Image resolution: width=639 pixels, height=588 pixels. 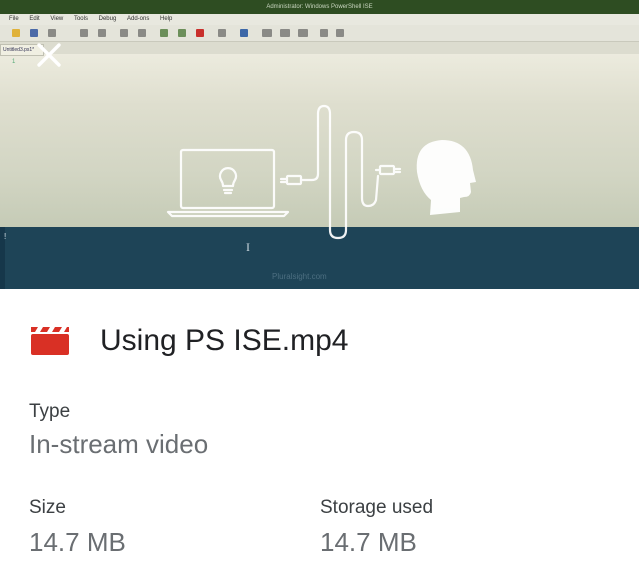 I want to click on human-head-icon, so click(x=446, y=177).